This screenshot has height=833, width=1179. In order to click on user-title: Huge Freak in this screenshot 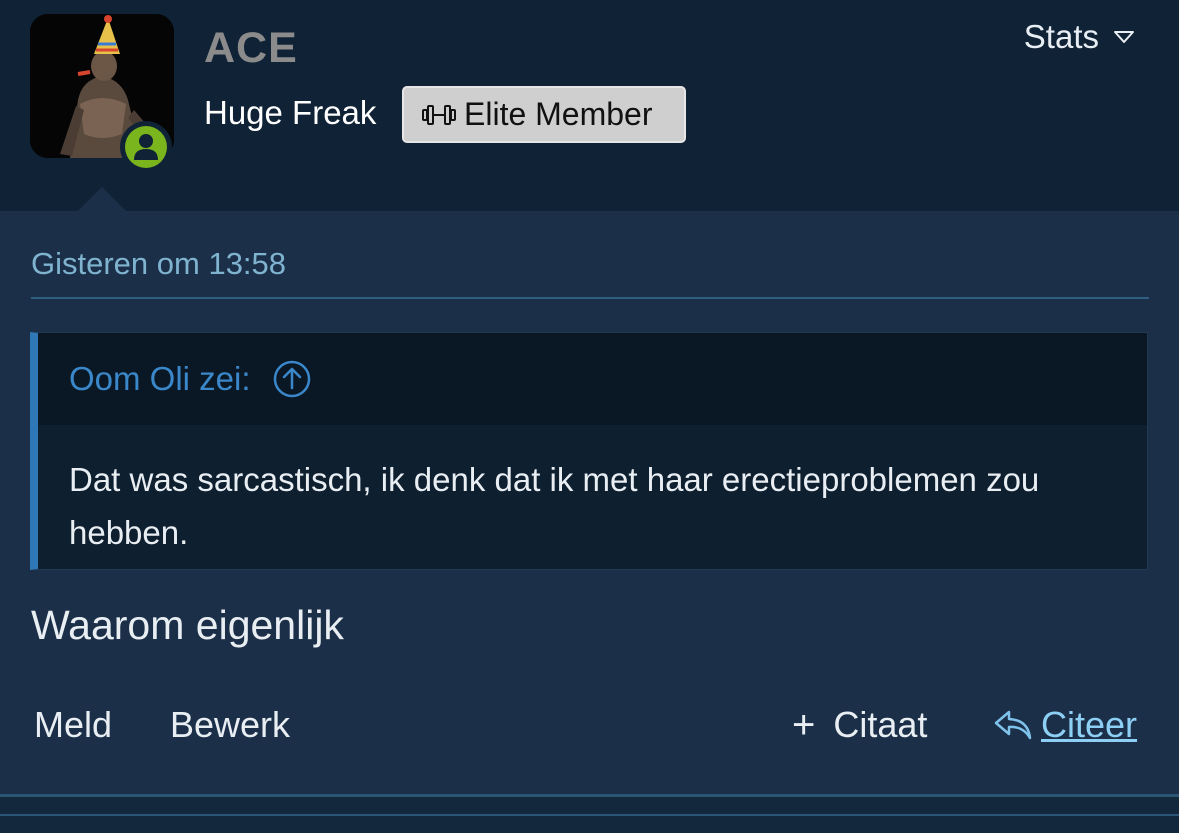, I will do `click(290, 112)`.